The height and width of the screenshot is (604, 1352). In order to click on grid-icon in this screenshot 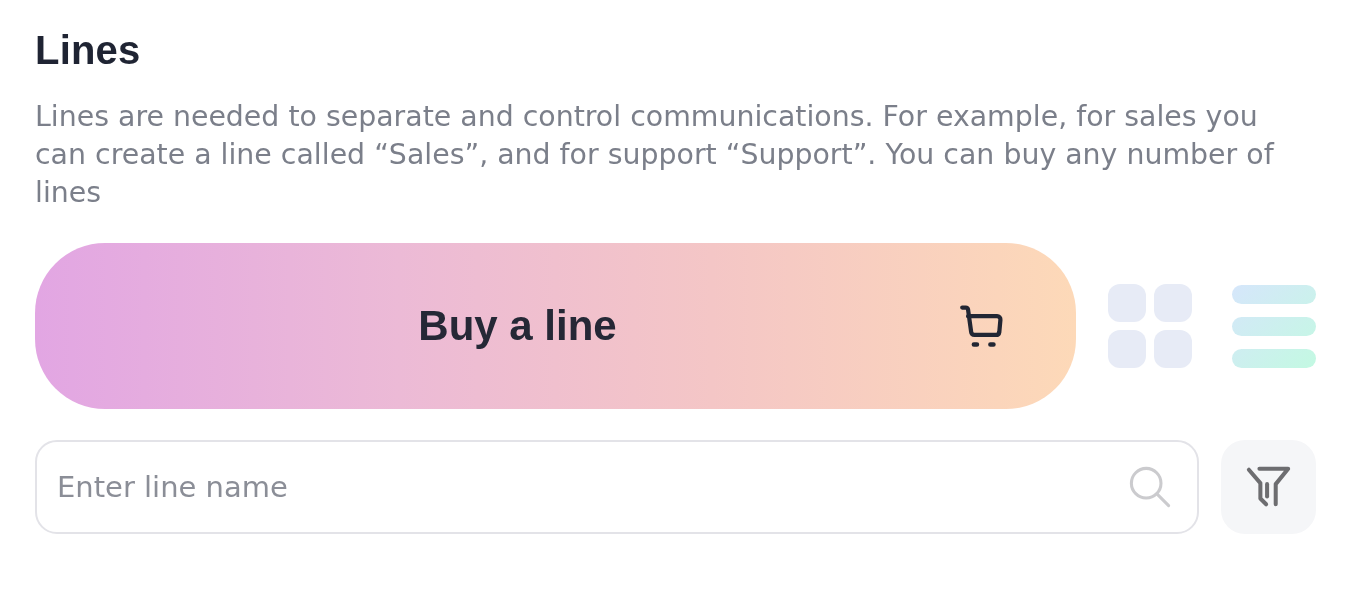, I will do `click(1150, 326)`.